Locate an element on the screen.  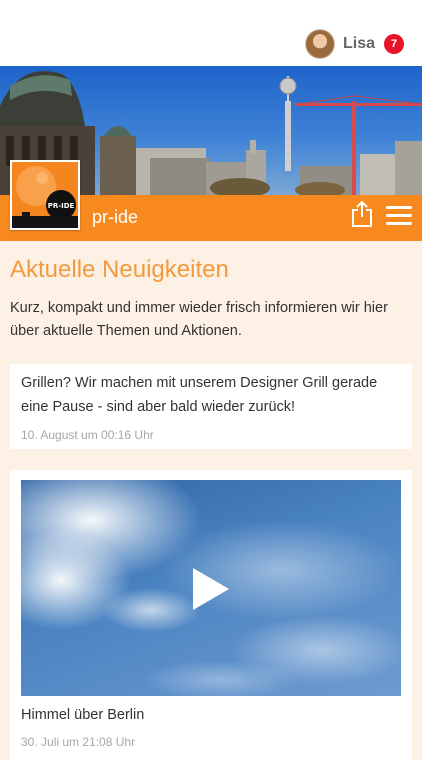
user-name: Lisa is located at coordinates (359, 44).